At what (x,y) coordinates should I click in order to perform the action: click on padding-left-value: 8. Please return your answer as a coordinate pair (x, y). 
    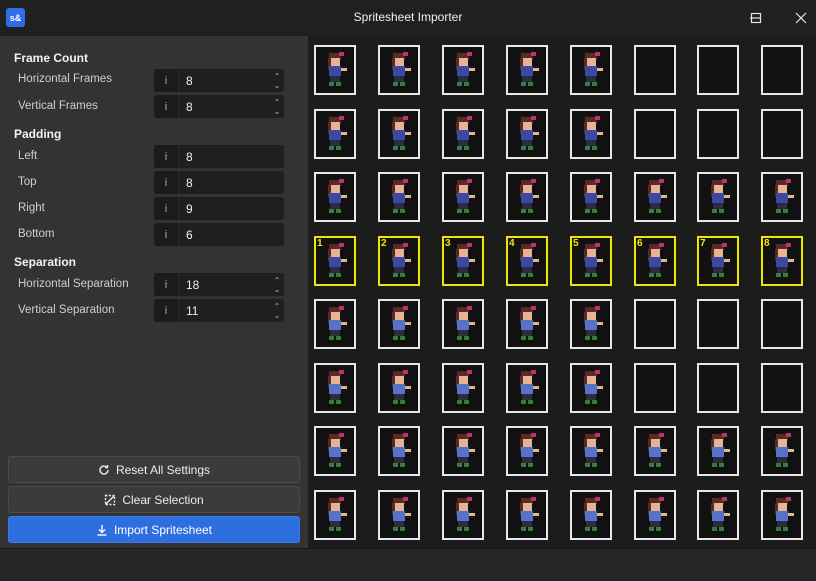
    Looking at the image, I should click on (231, 157).